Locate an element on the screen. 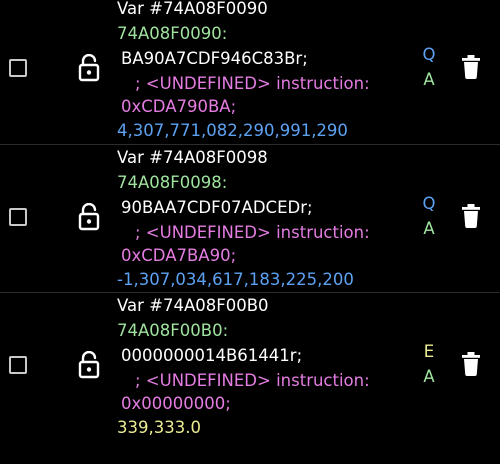 Image resolution: width=500 pixels, height=464 pixels. variable-title: Var #74A08F0090 is located at coordinates (192, 9).